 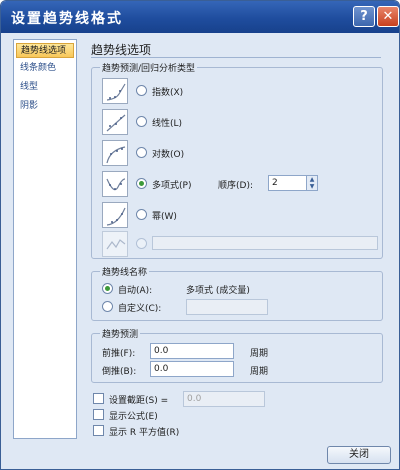 I want to click on backward-label: 倒推(B):, so click(x=119, y=372).